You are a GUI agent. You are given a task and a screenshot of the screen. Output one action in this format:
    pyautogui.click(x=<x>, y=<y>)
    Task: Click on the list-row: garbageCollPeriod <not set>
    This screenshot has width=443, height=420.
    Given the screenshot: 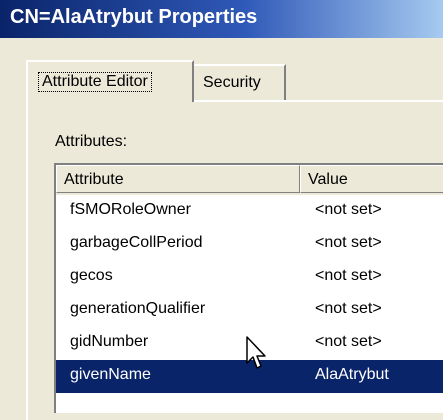 What is the action you would take?
    pyautogui.click(x=249, y=244)
    